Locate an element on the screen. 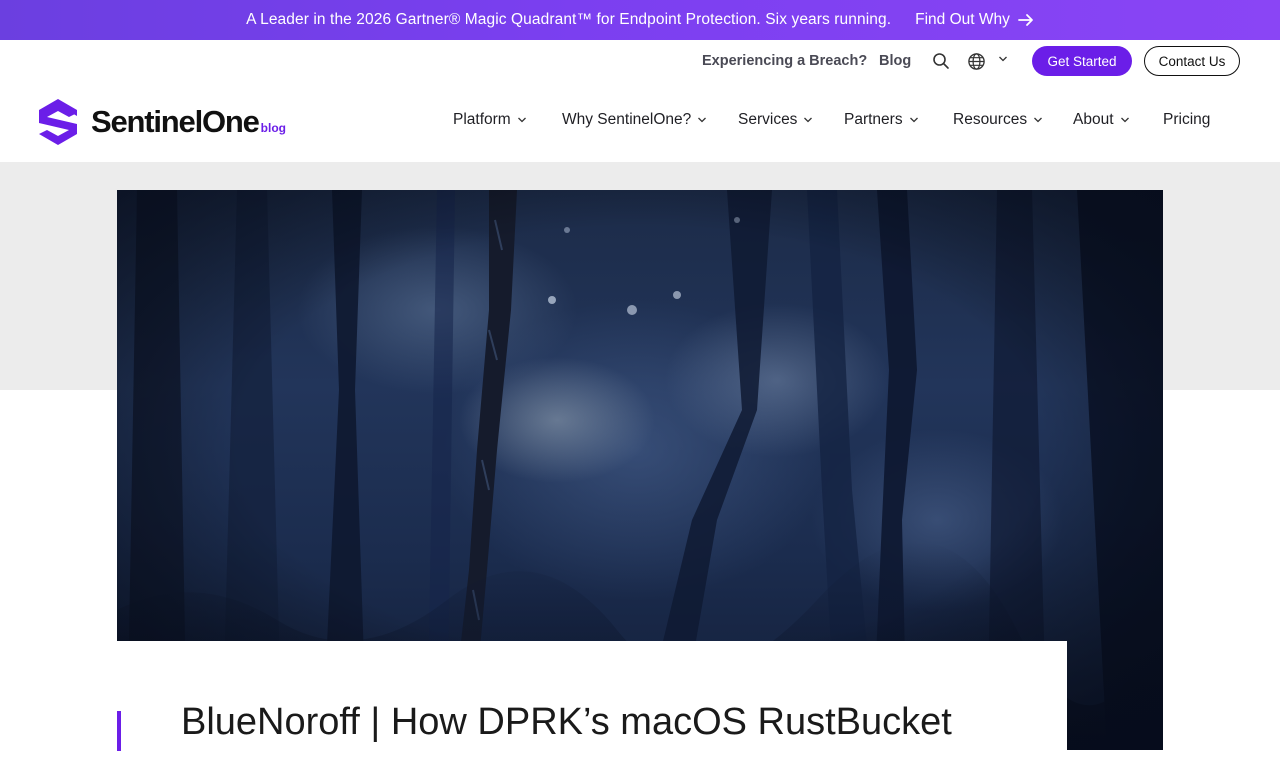 The height and width of the screenshot is (761, 1280). nav-item-partners: Partners is located at coordinates (881, 120).